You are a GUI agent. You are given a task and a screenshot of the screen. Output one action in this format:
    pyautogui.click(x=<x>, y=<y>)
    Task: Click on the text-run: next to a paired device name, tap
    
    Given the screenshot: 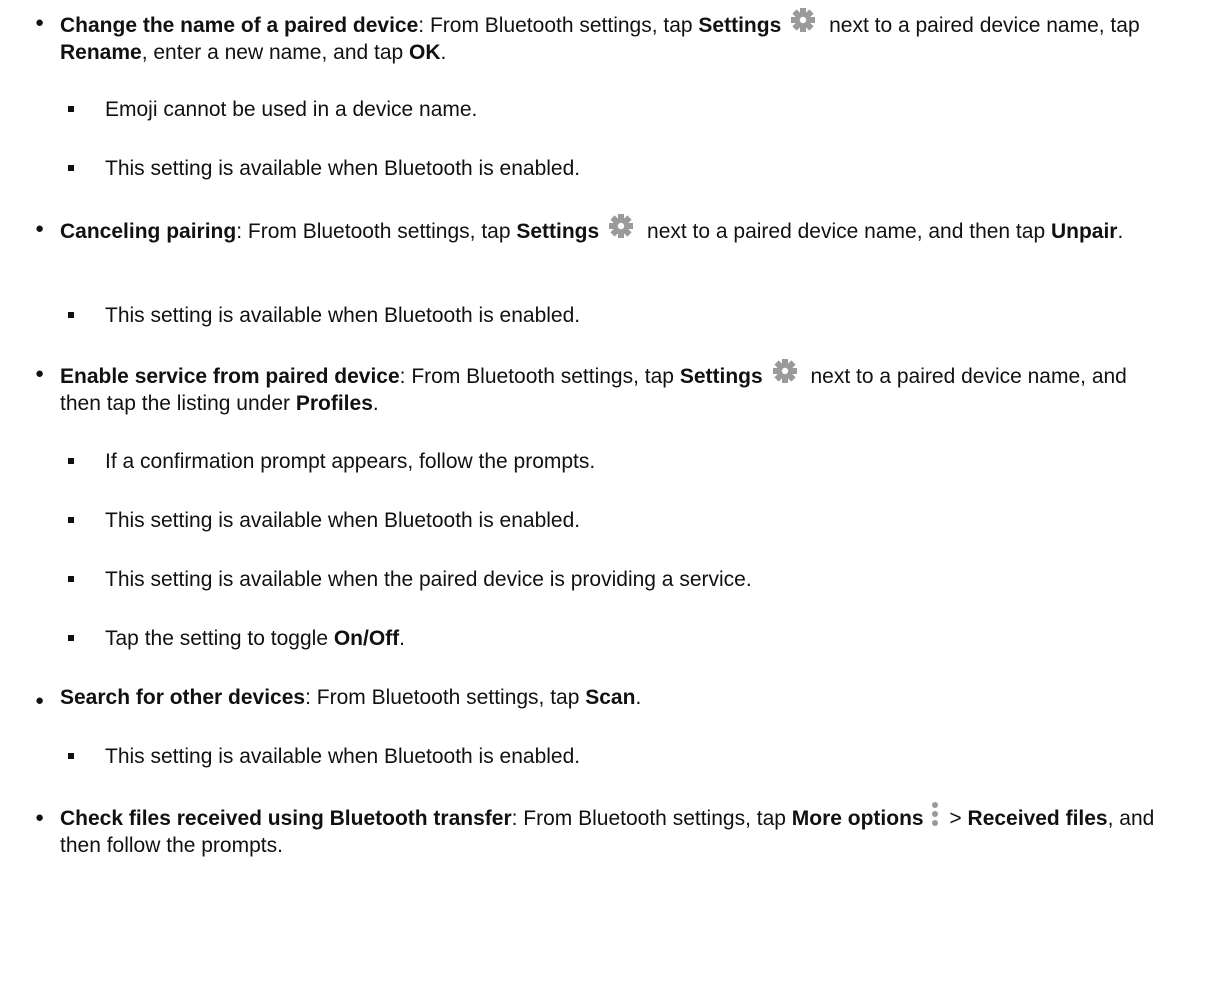 What is the action you would take?
    pyautogui.click(x=981, y=25)
    